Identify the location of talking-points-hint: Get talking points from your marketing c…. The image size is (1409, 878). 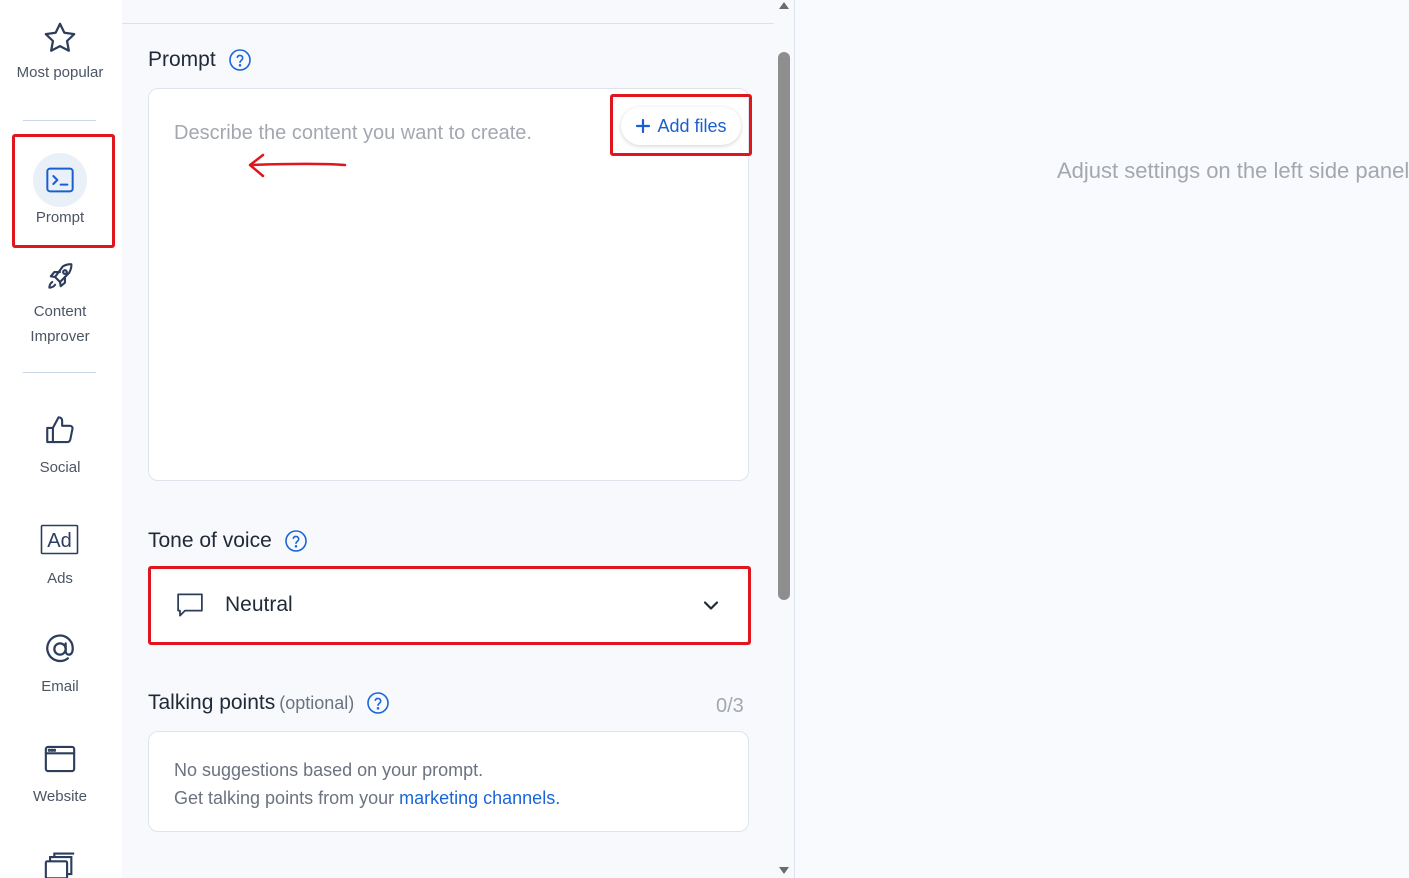
(448, 798).